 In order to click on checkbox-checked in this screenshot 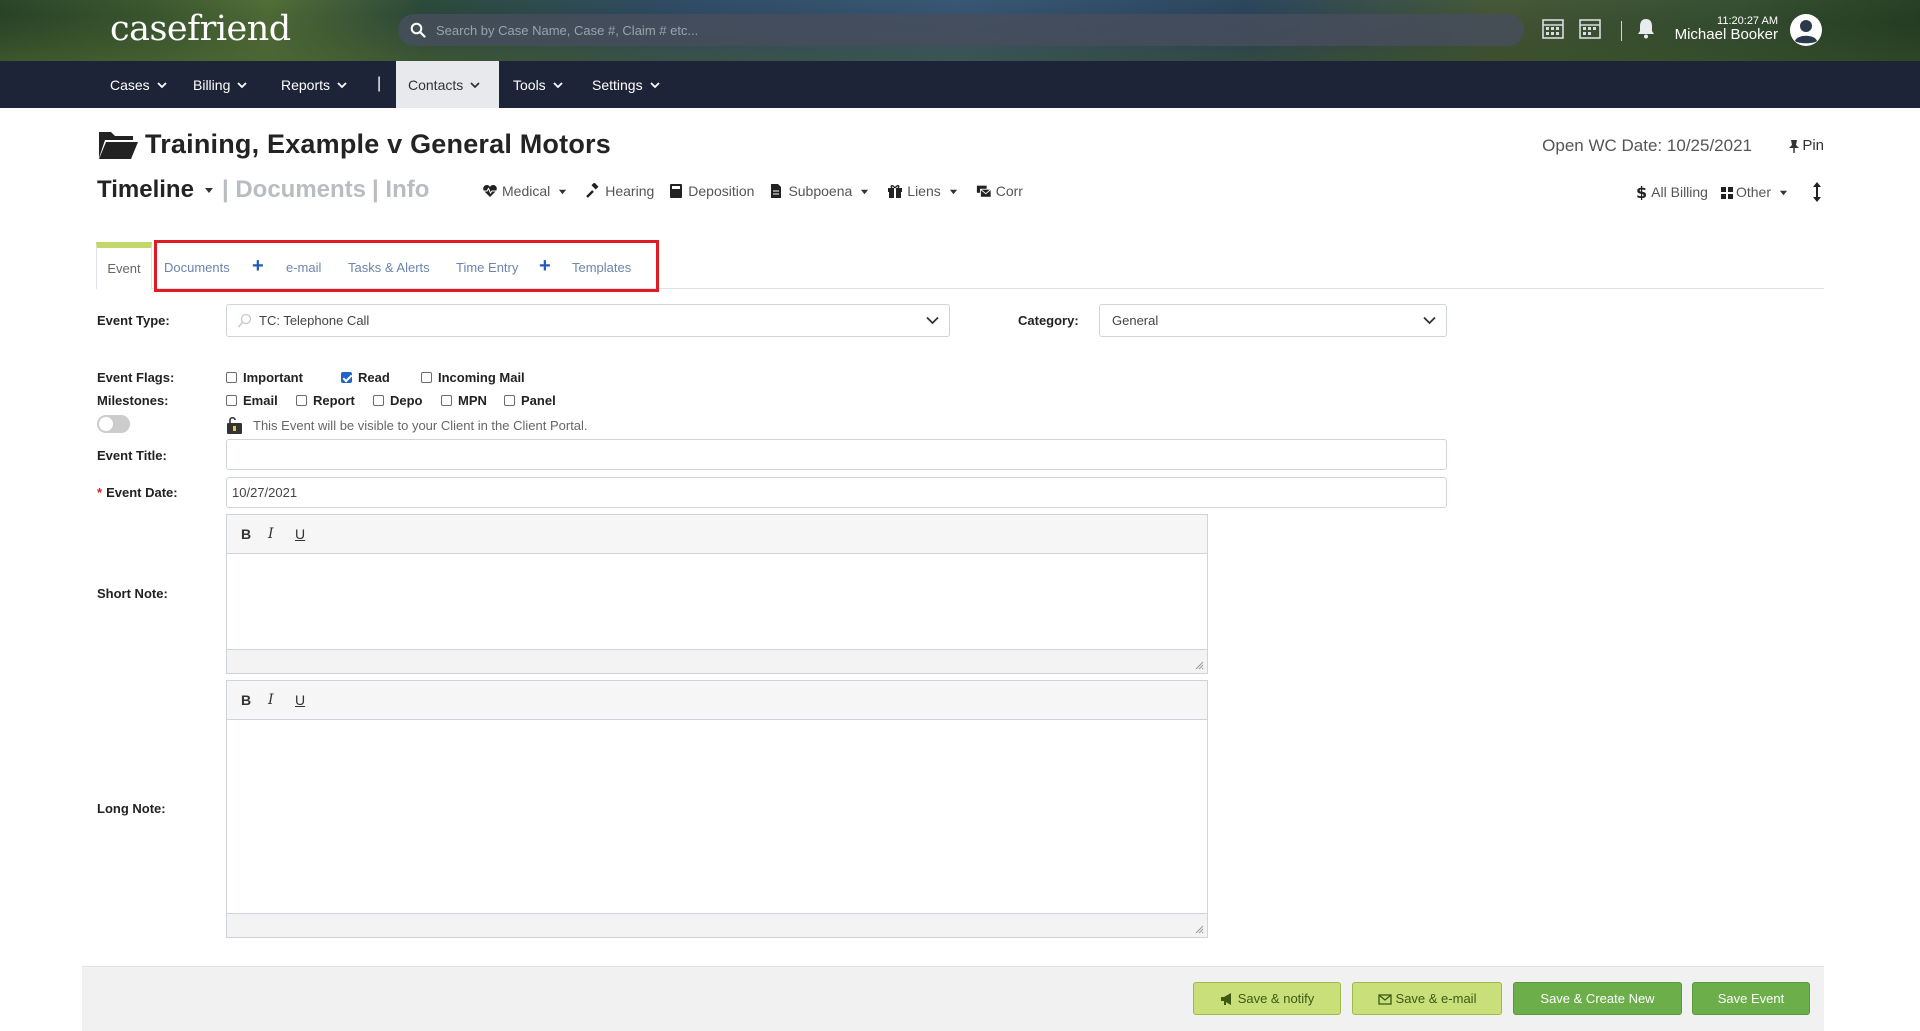, I will do `click(346, 377)`.